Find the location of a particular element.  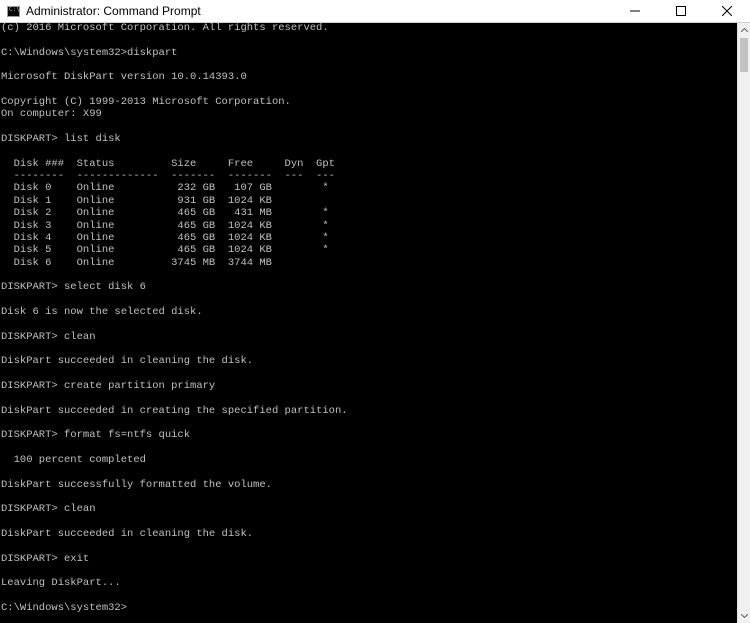

close-icon is located at coordinates (727, 11).